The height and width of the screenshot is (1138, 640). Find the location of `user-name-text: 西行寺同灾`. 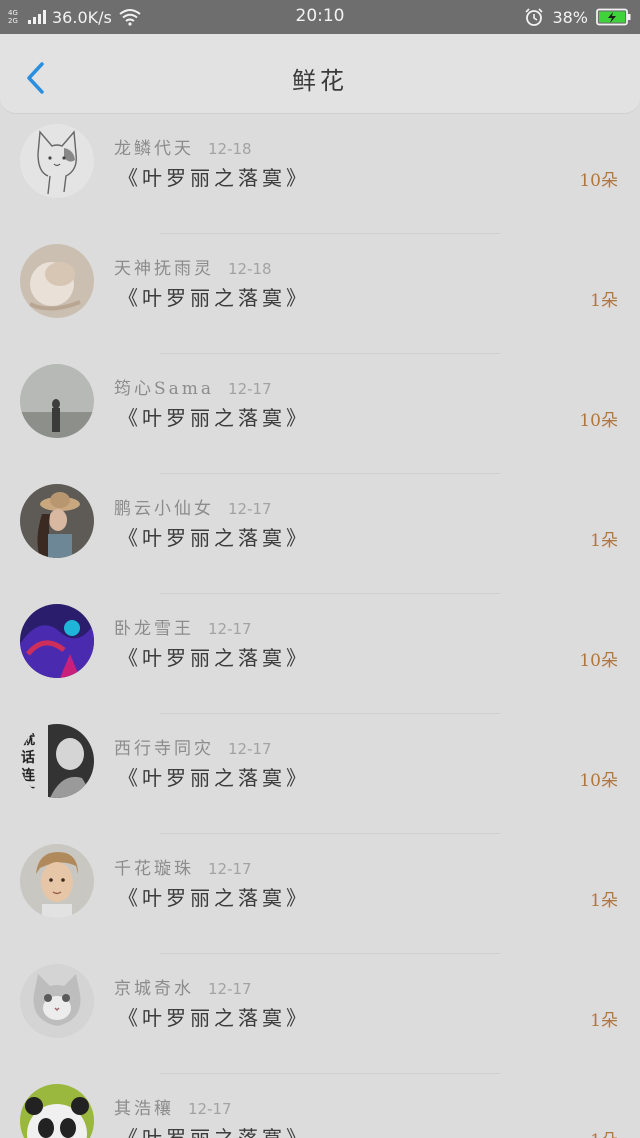

user-name-text: 西行寺同灾 is located at coordinates (164, 749).